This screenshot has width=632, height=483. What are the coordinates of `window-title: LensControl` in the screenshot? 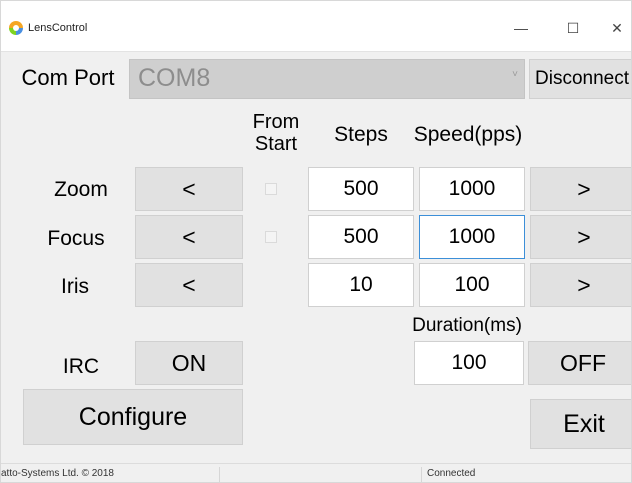 It's located at (58, 28).